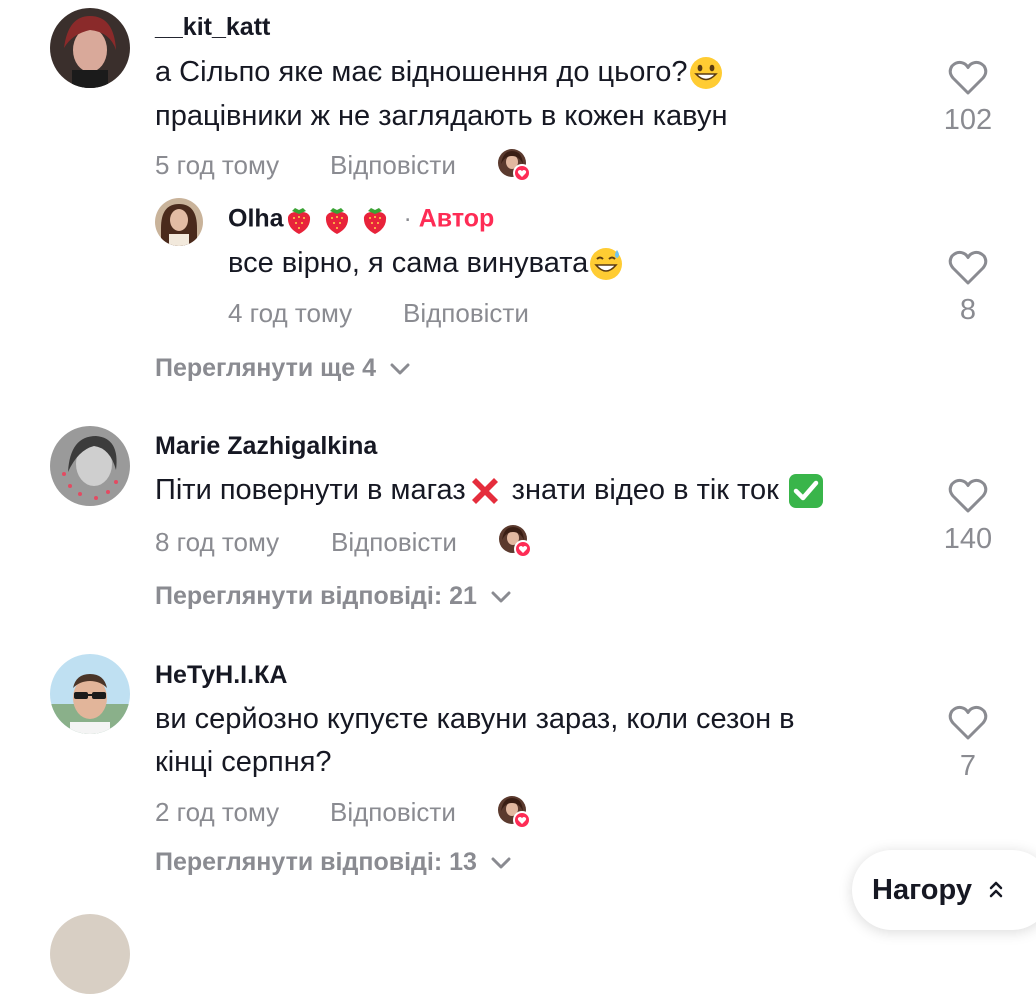 This screenshot has height=994, width=1036. I want to click on comment-username: Marie Zazhigalkina, so click(266, 446).